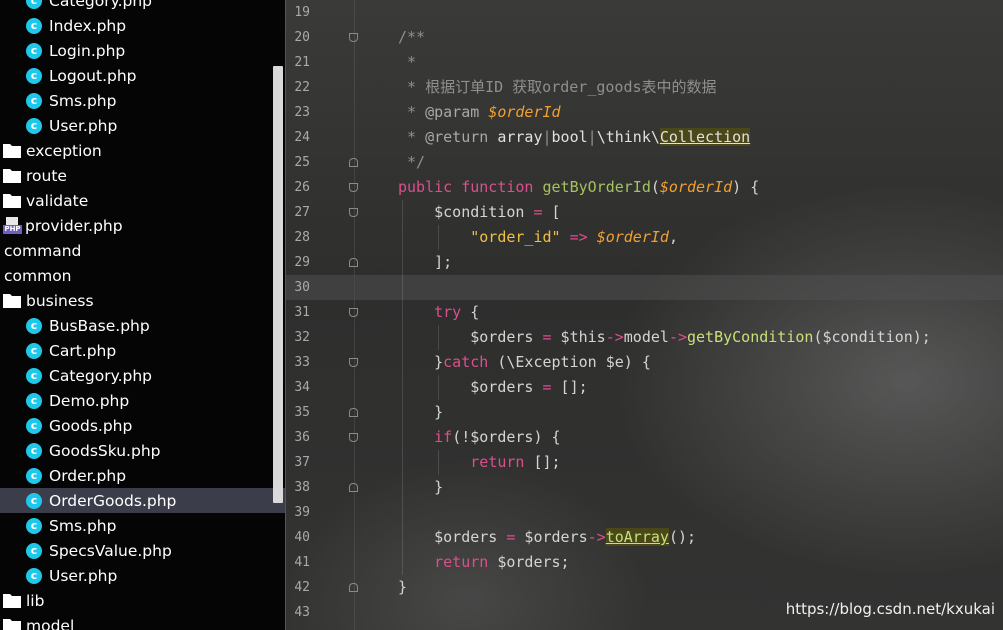 This screenshot has width=1003, height=630. I want to click on code-text: }, so click(403, 587).